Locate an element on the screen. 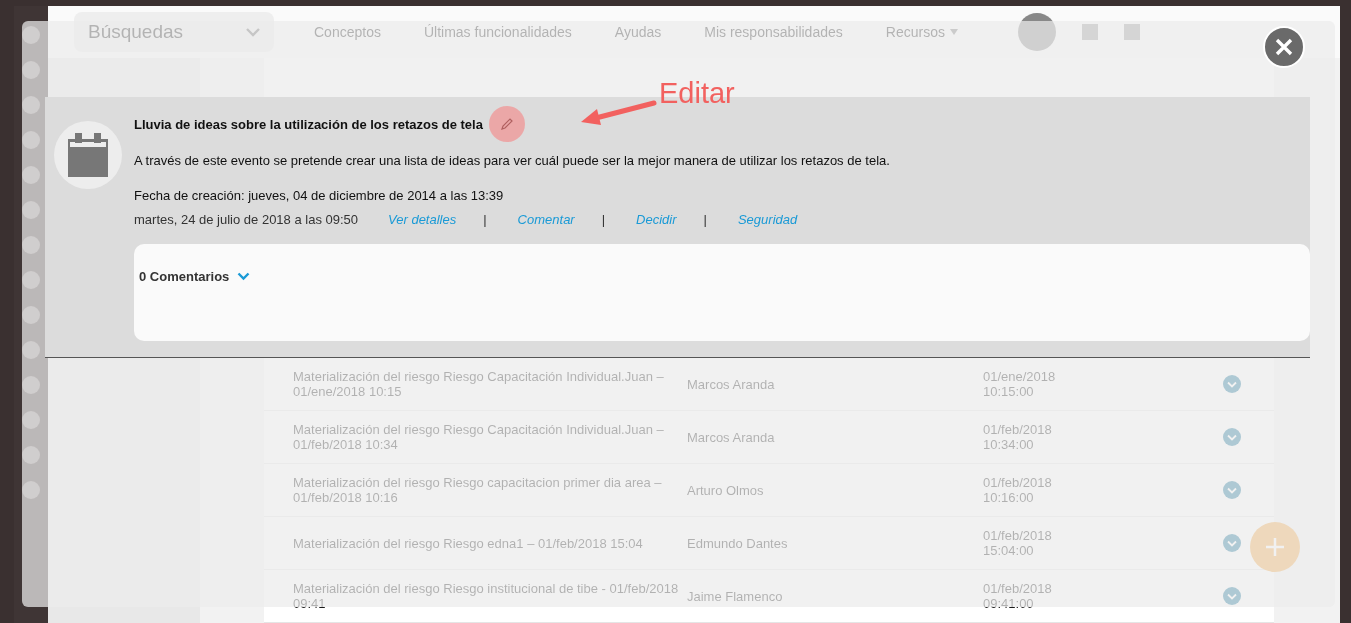 Image resolution: width=1351 pixels, height=623 pixels. comments-toggle: 0 Comentarios is located at coordinates (195, 276).